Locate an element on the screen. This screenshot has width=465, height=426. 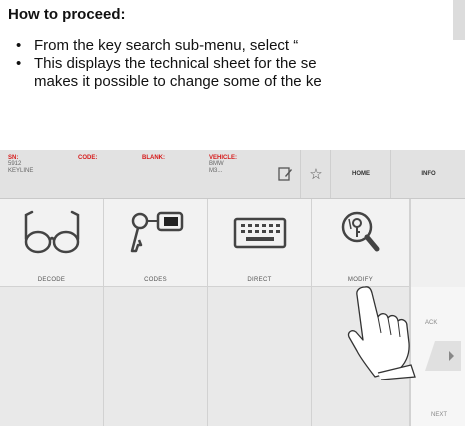
edit-button is located at coordinates (285, 174).